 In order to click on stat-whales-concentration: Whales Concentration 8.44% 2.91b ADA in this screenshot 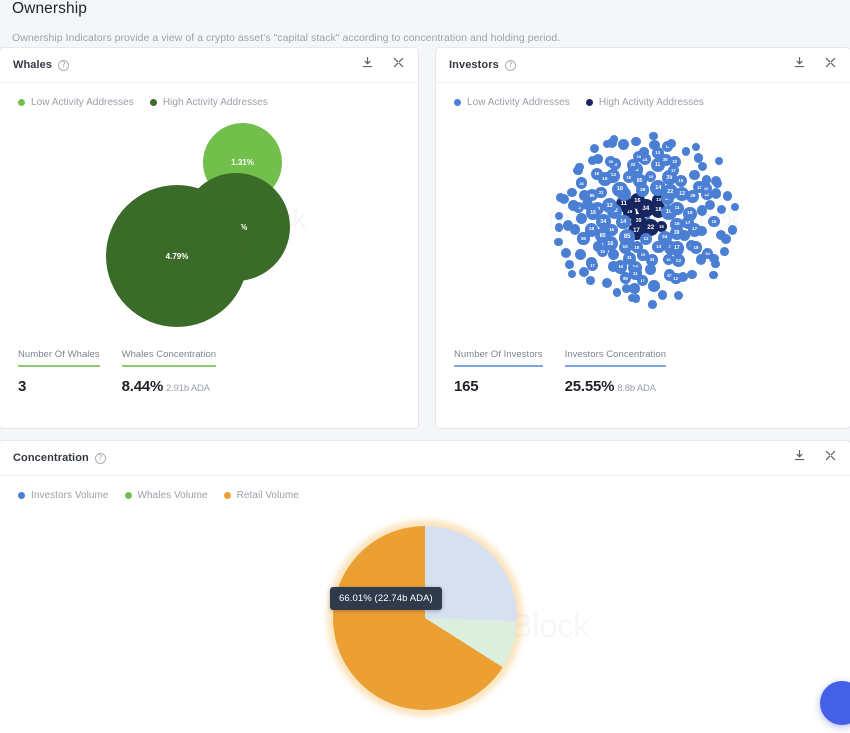, I will do `click(179, 372)`.